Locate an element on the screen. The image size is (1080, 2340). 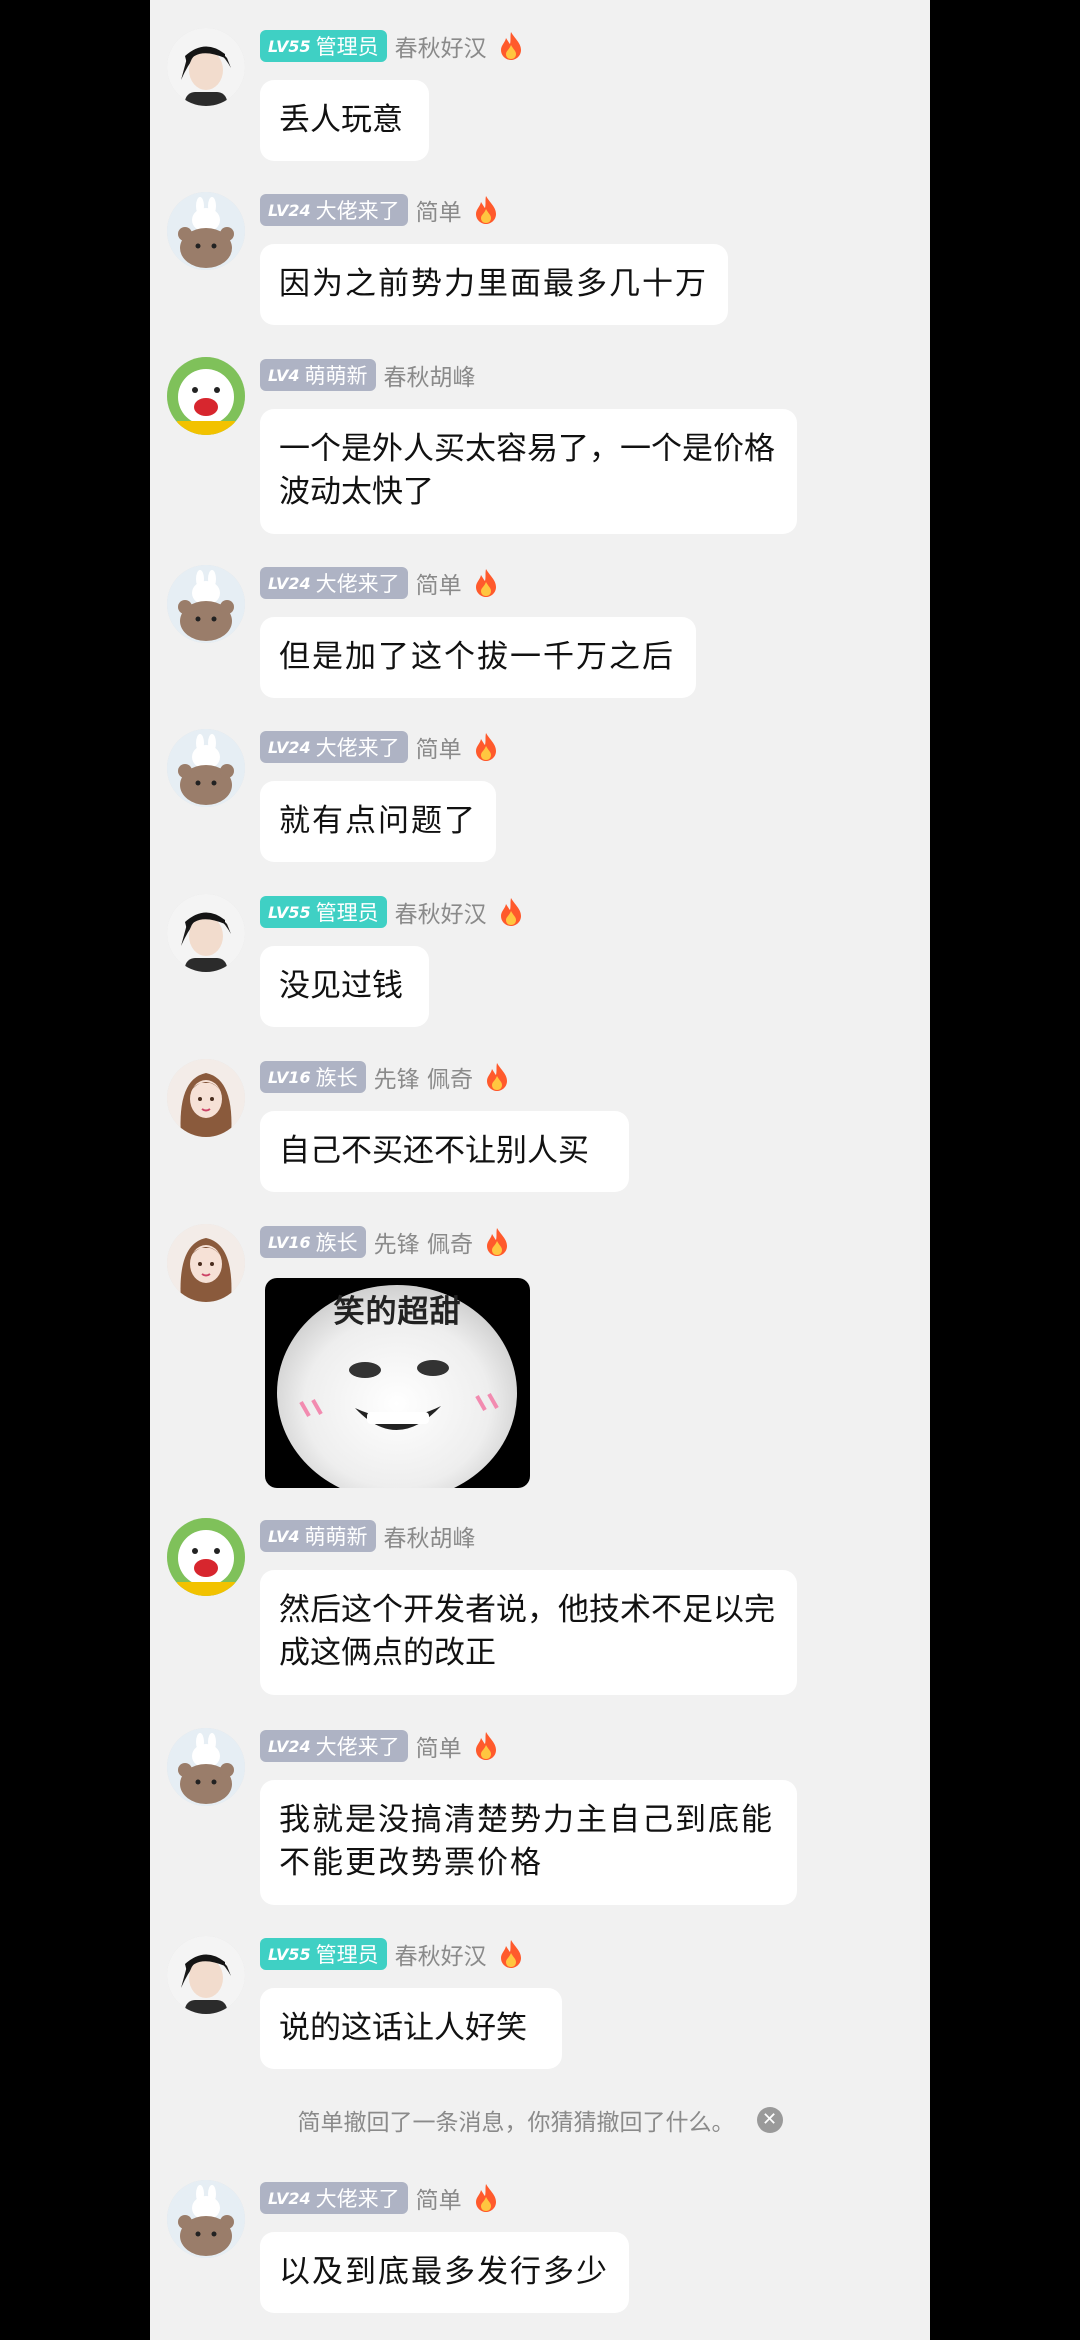
message-bubble: 我就是没搞清楚势力主自己到底能不能更改势票价格 is located at coordinates (528, 1842).